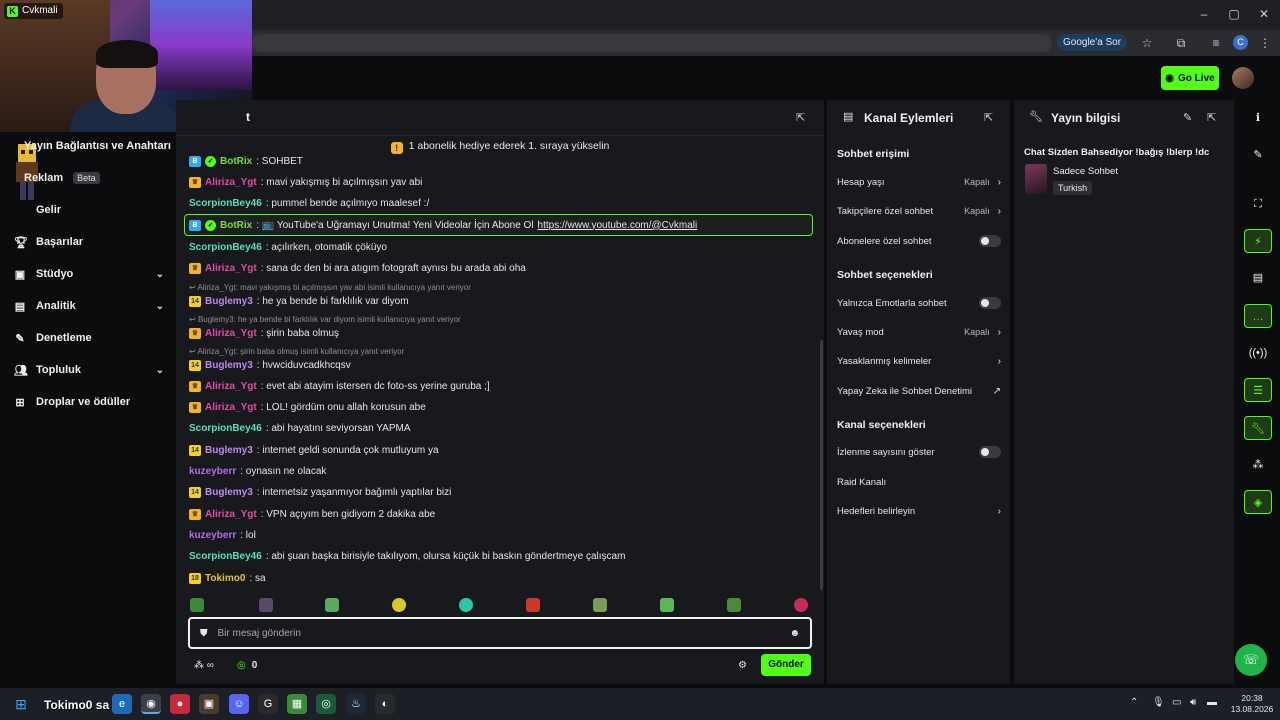 Image resolution: width=1280 pixels, height=720 pixels. Describe the element at coordinates (257, 471) in the screenshot. I see `chat-message: kuzeyberr: oynasın ne olacak` at that location.